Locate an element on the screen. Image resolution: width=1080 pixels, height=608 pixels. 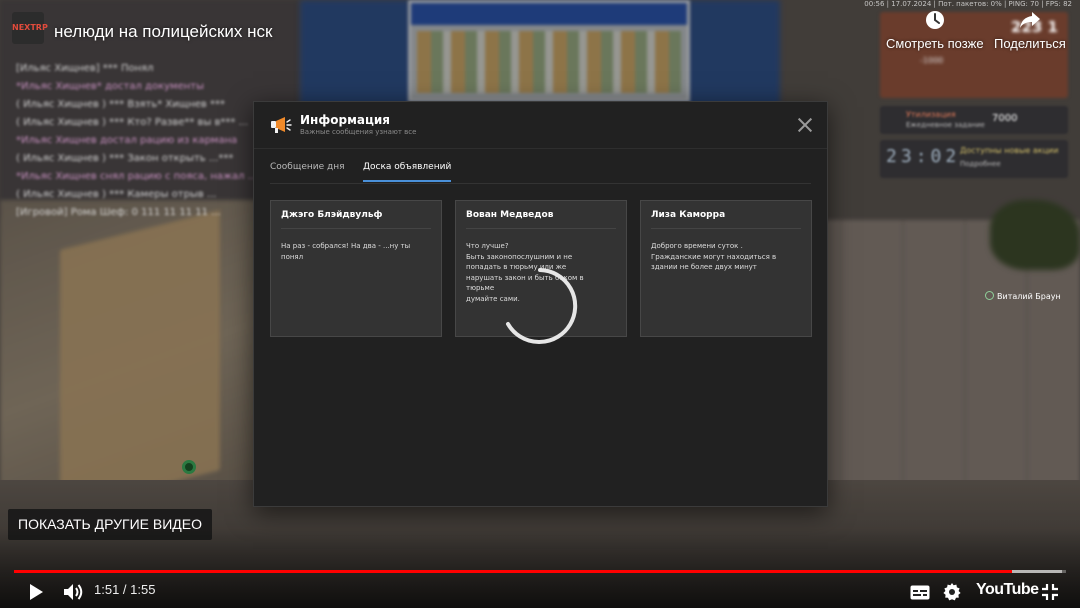
daily-task-utilization: Утилизация Ежедневное задание 7000 is located at coordinates (974, 120).